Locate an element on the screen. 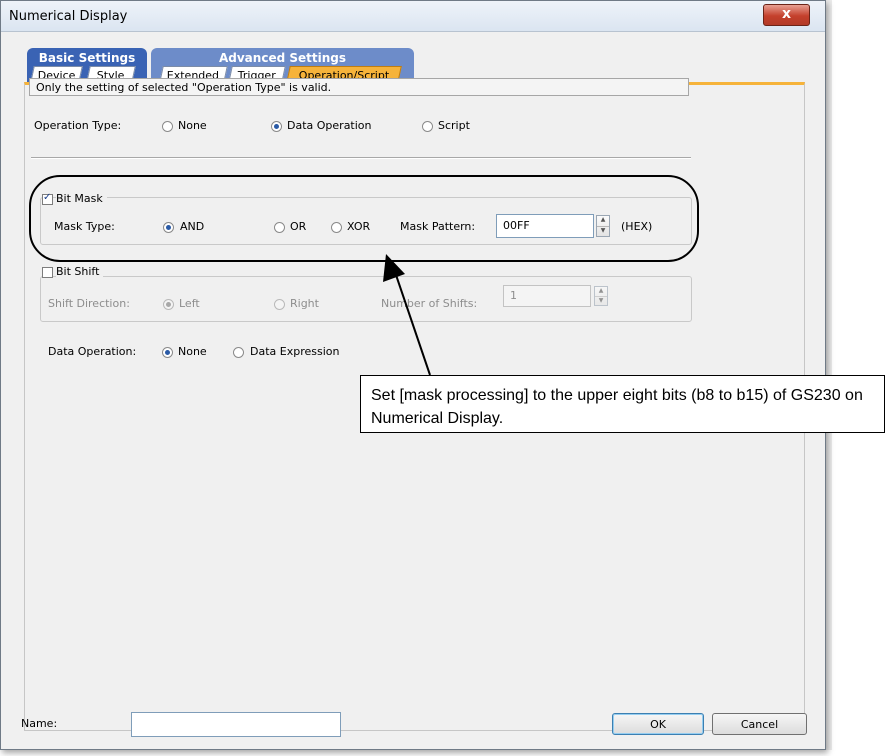  tabgroup-advanced-label: Advanced Settings is located at coordinates (282, 58).